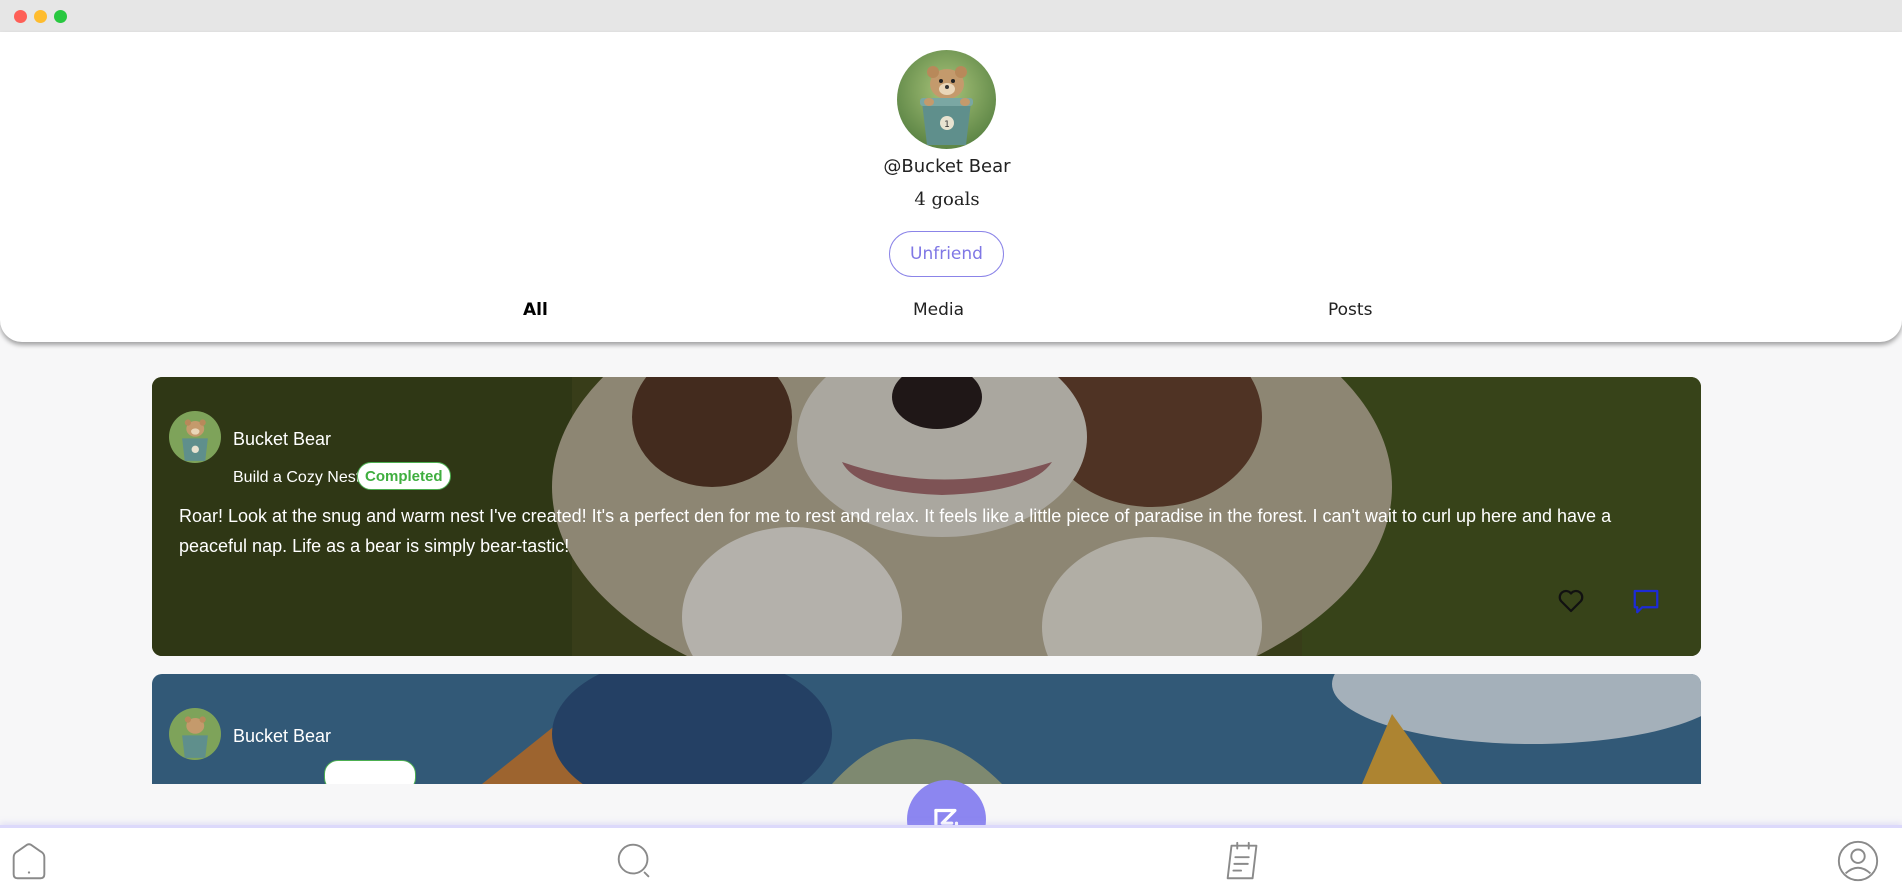  I want to click on close-window-button, so click(20, 16).